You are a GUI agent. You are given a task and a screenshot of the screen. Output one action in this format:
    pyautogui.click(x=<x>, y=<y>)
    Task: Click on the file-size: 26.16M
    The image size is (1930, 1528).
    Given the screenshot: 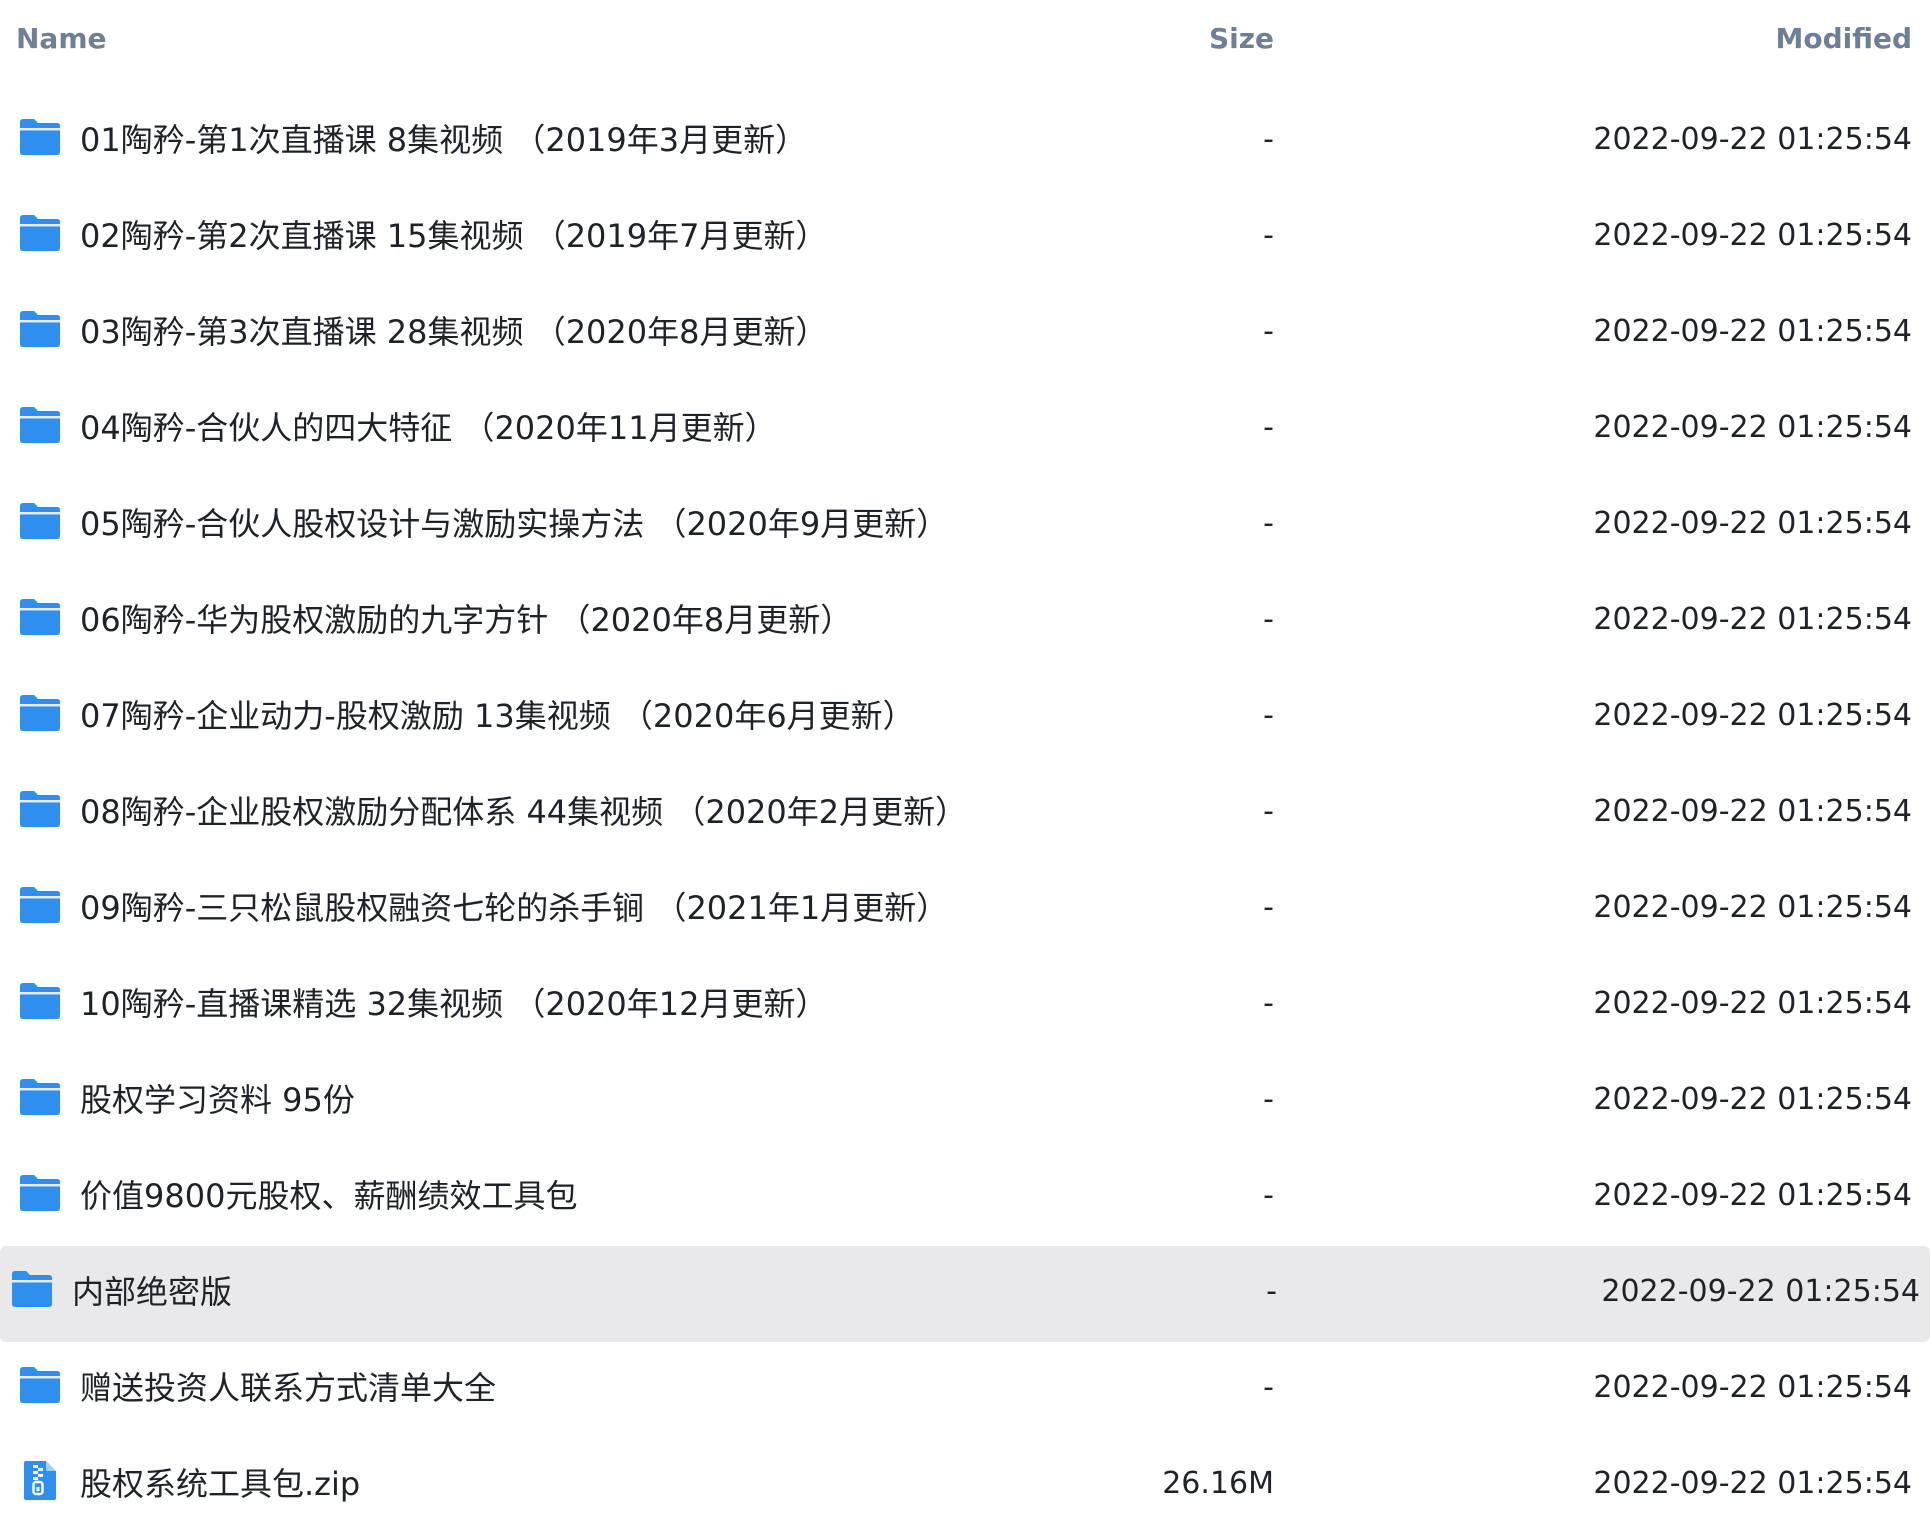 What is the action you would take?
    pyautogui.click(x=1218, y=1483)
    